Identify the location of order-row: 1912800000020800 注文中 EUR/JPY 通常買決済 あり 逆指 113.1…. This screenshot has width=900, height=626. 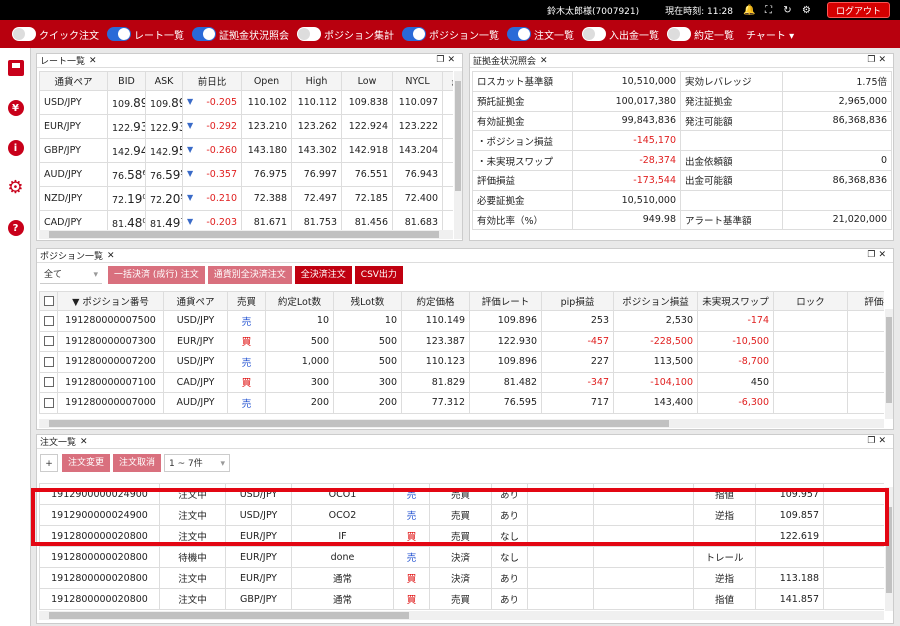
(461, 578).